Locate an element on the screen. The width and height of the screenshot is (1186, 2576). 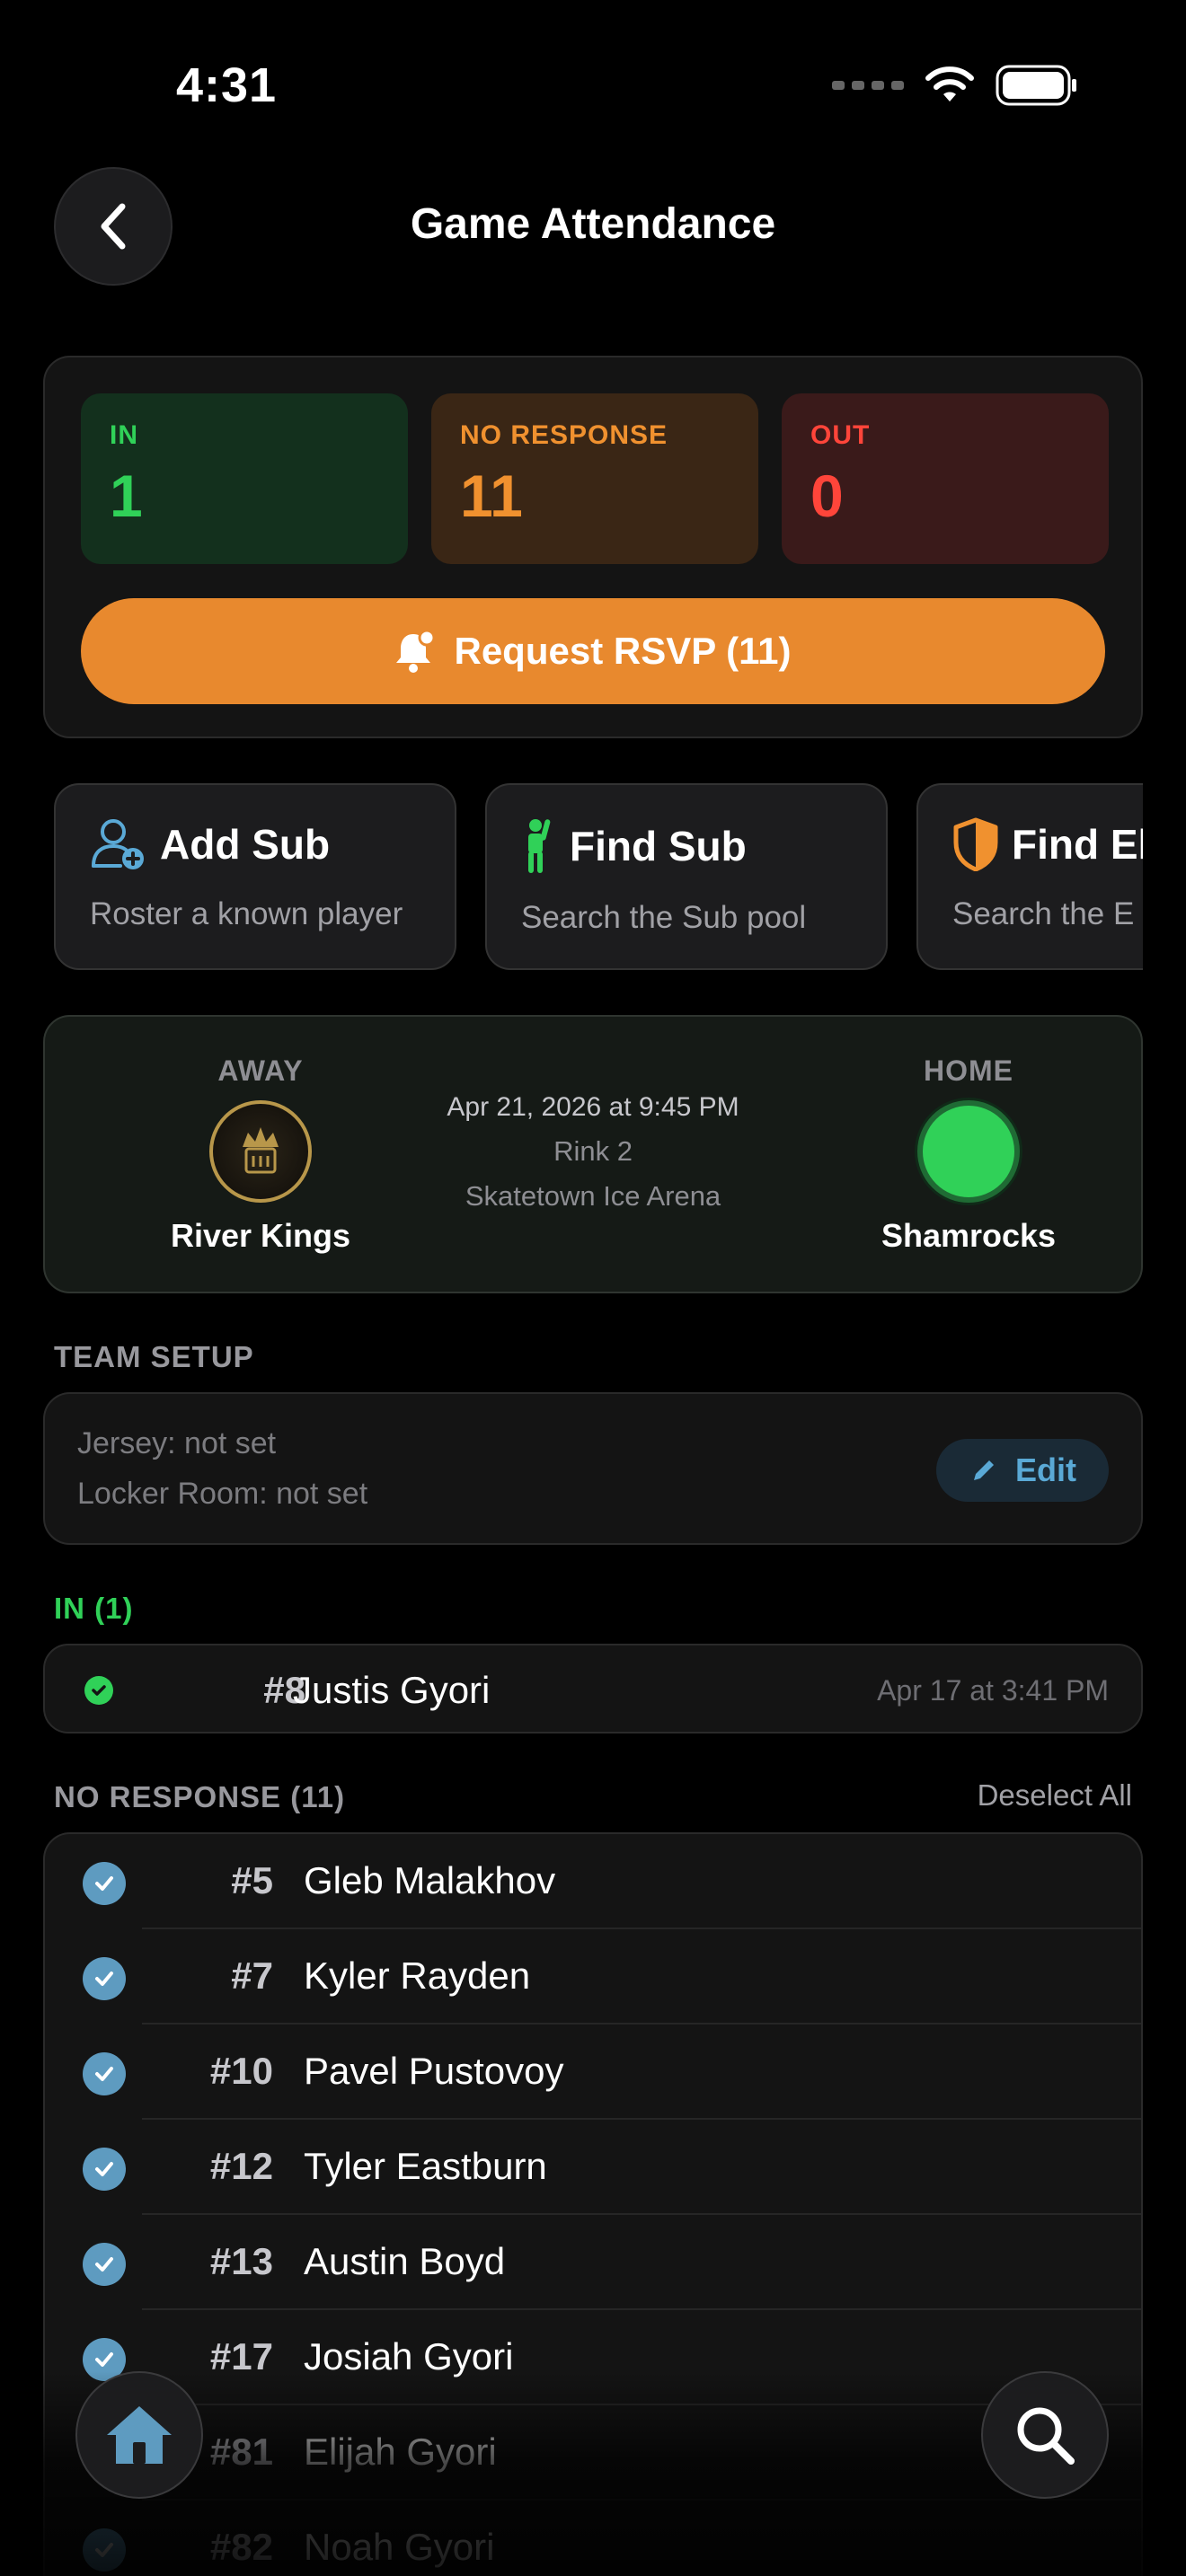
add-person-icon is located at coordinates (118, 844).